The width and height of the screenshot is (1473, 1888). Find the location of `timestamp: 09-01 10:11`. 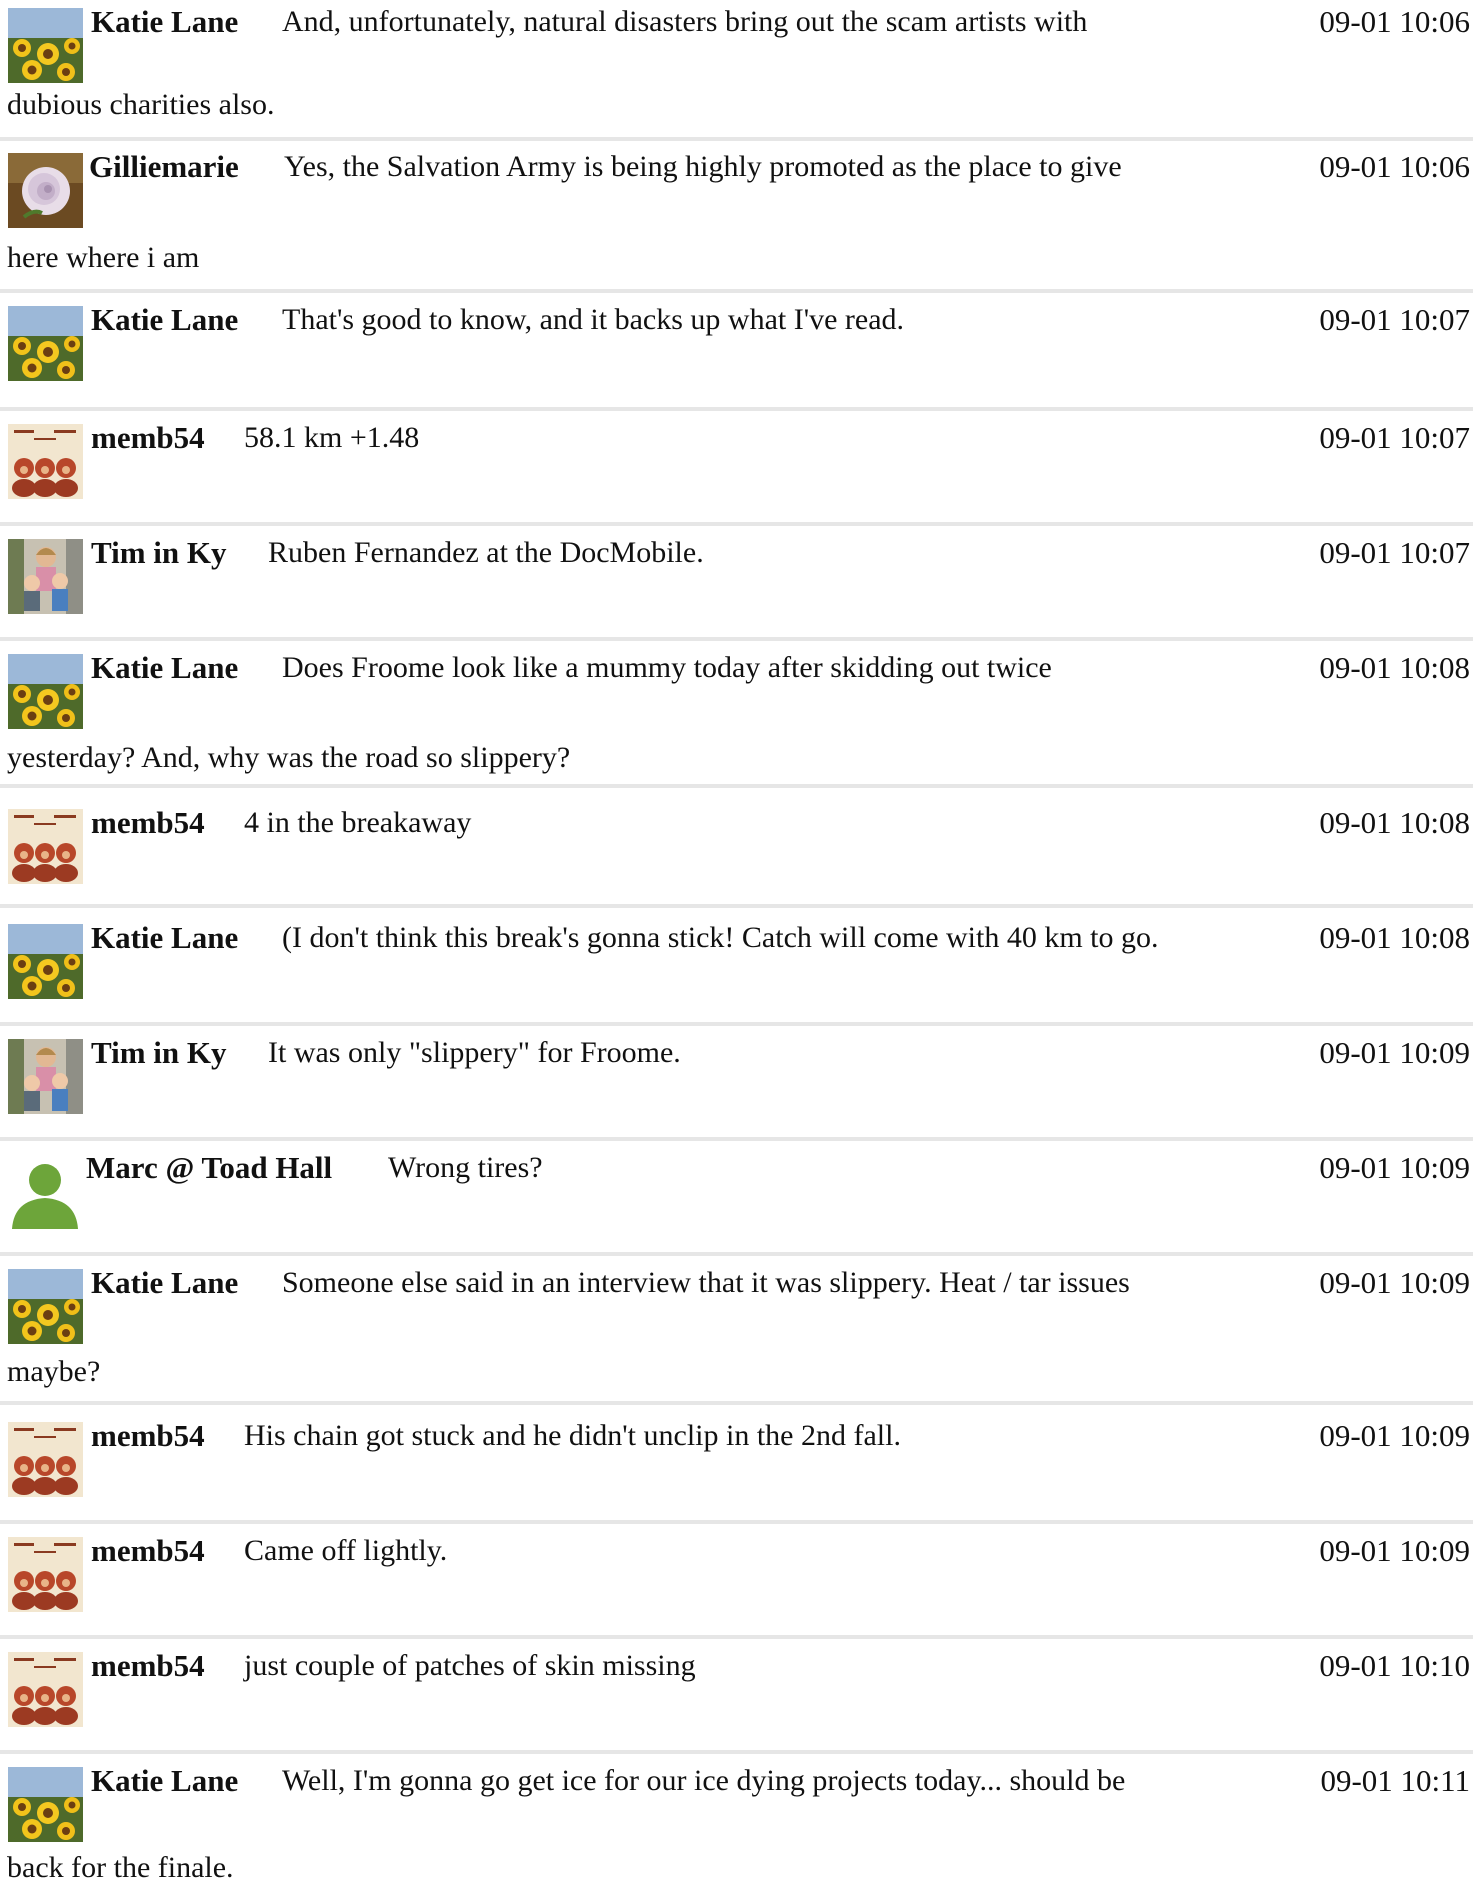

timestamp: 09-01 10:11 is located at coordinates (1395, 1780).